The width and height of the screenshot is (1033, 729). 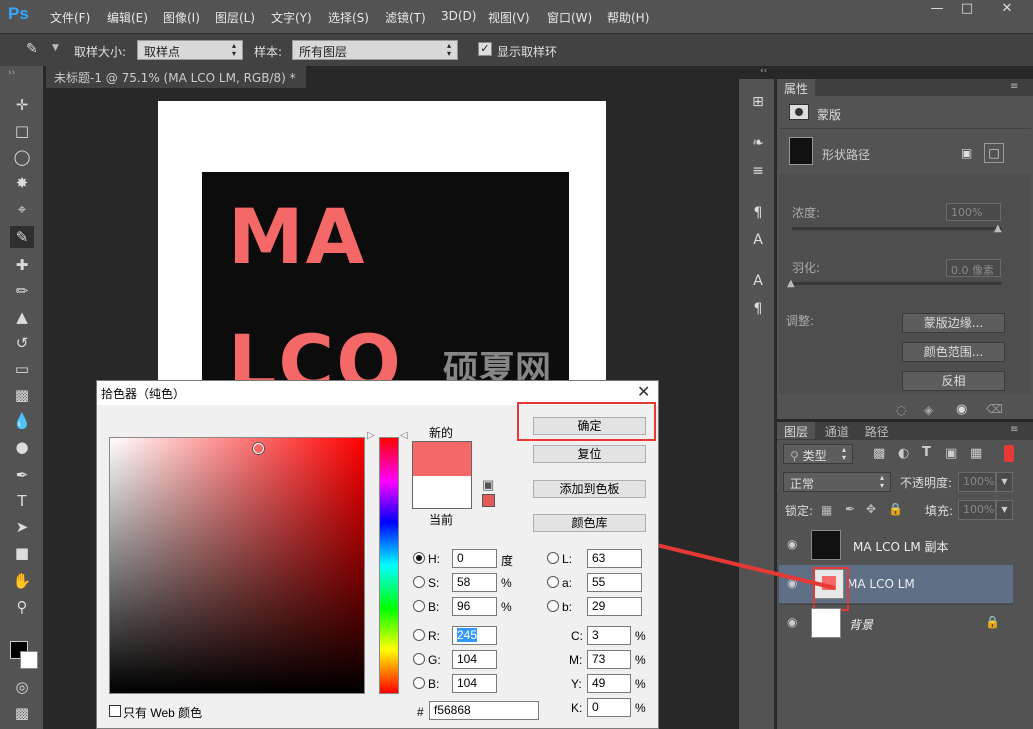 What do you see at coordinates (796, 430) in the screenshot?
I see `tab-layers: 图层` at bounding box center [796, 430].